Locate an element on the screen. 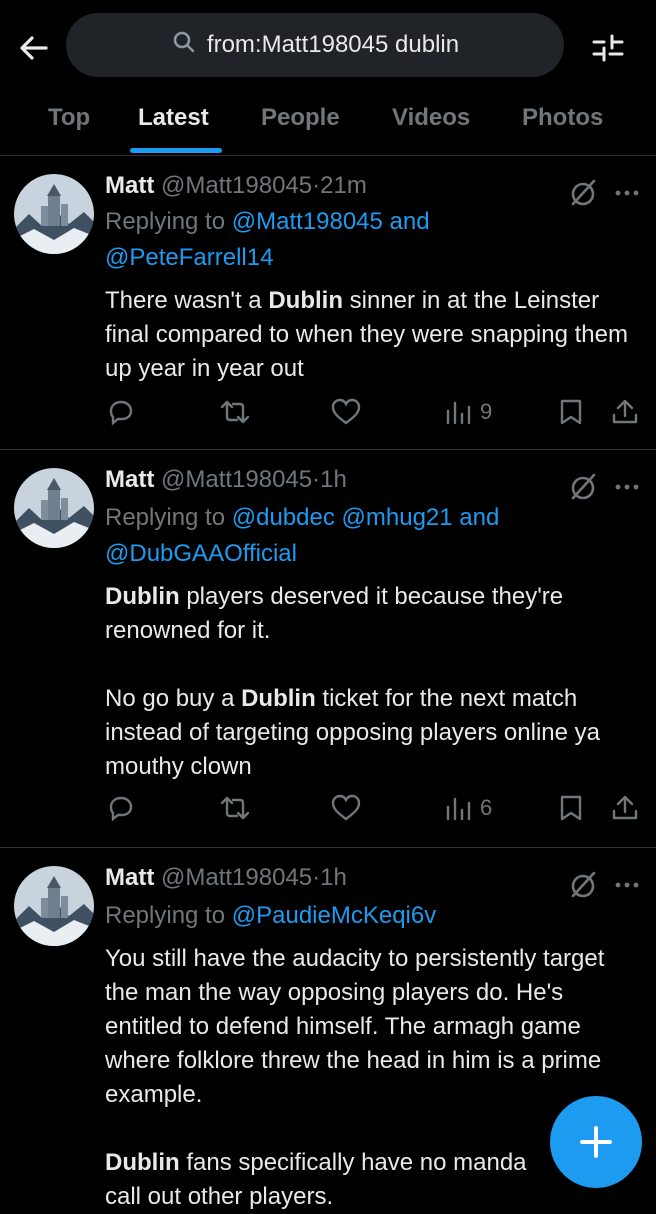 Image resolution: width=656 pixels, height=1214 pixels. tab-photos: Photos is located at coordinates (562, 123).